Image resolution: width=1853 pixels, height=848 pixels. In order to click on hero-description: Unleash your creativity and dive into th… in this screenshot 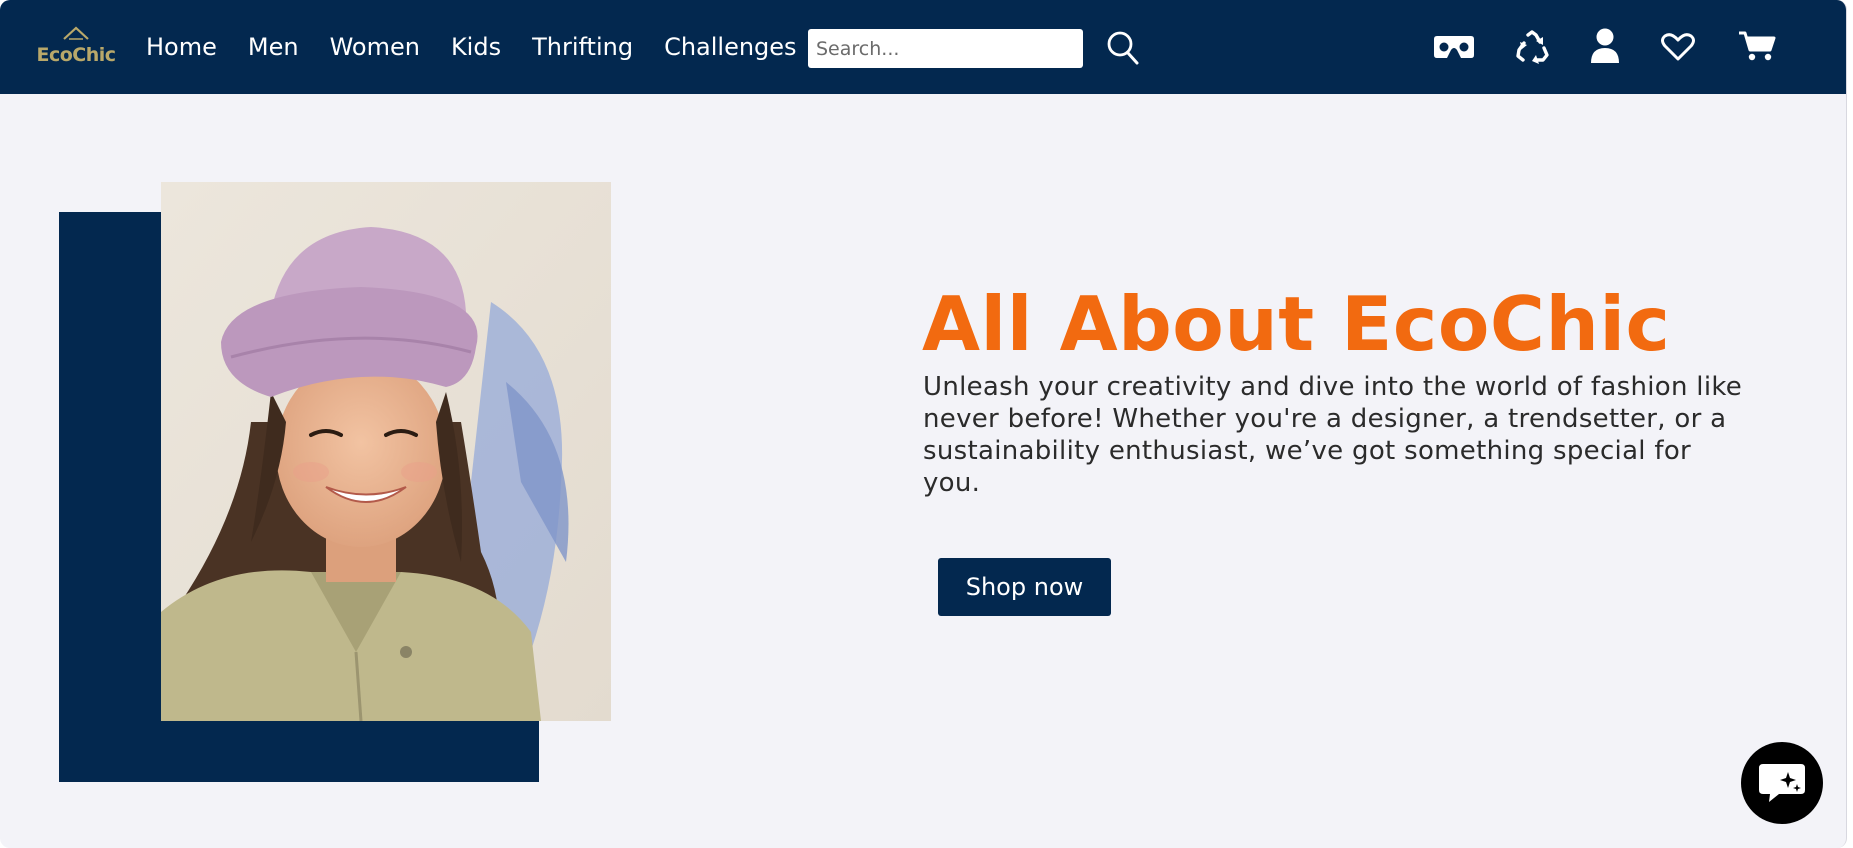, I will do `click(1333, 435)`.